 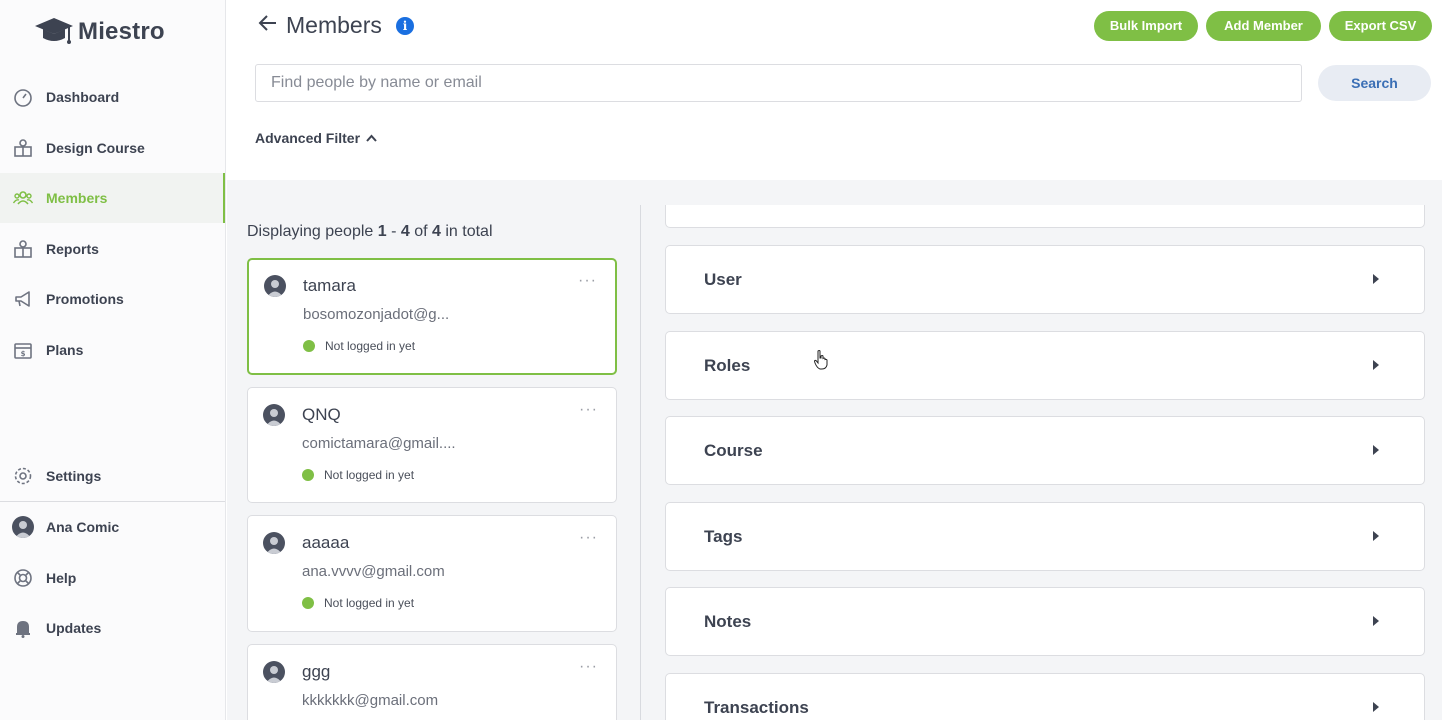 I want to click on info-icon: i, so click(x=405, y=26).